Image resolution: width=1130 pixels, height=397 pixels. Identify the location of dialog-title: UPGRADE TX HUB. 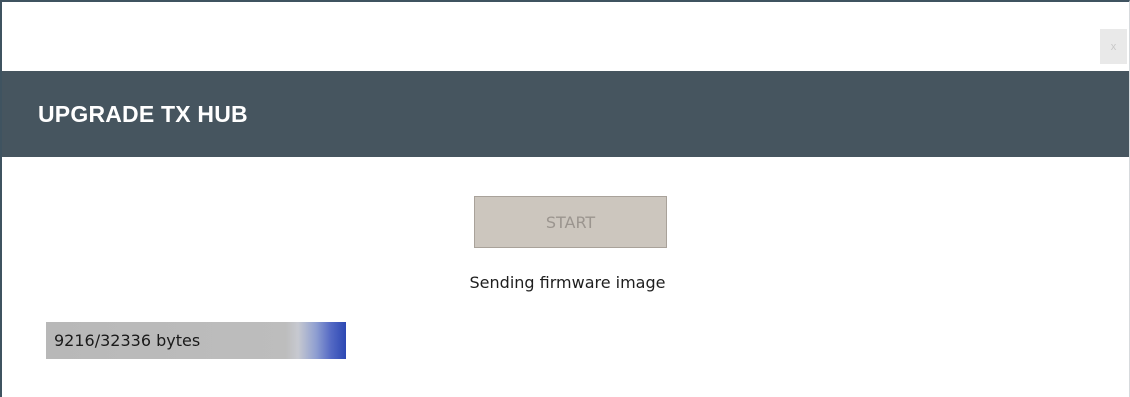
(143, 113).